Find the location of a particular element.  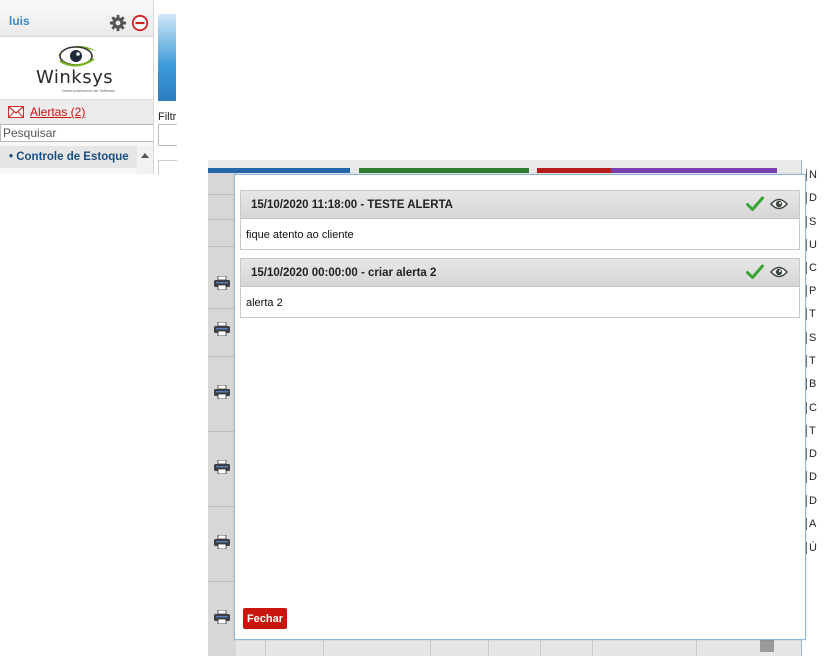

sidebar-item-controle-estoque: • Controle de Estoque is located at coordinates (68, 157).